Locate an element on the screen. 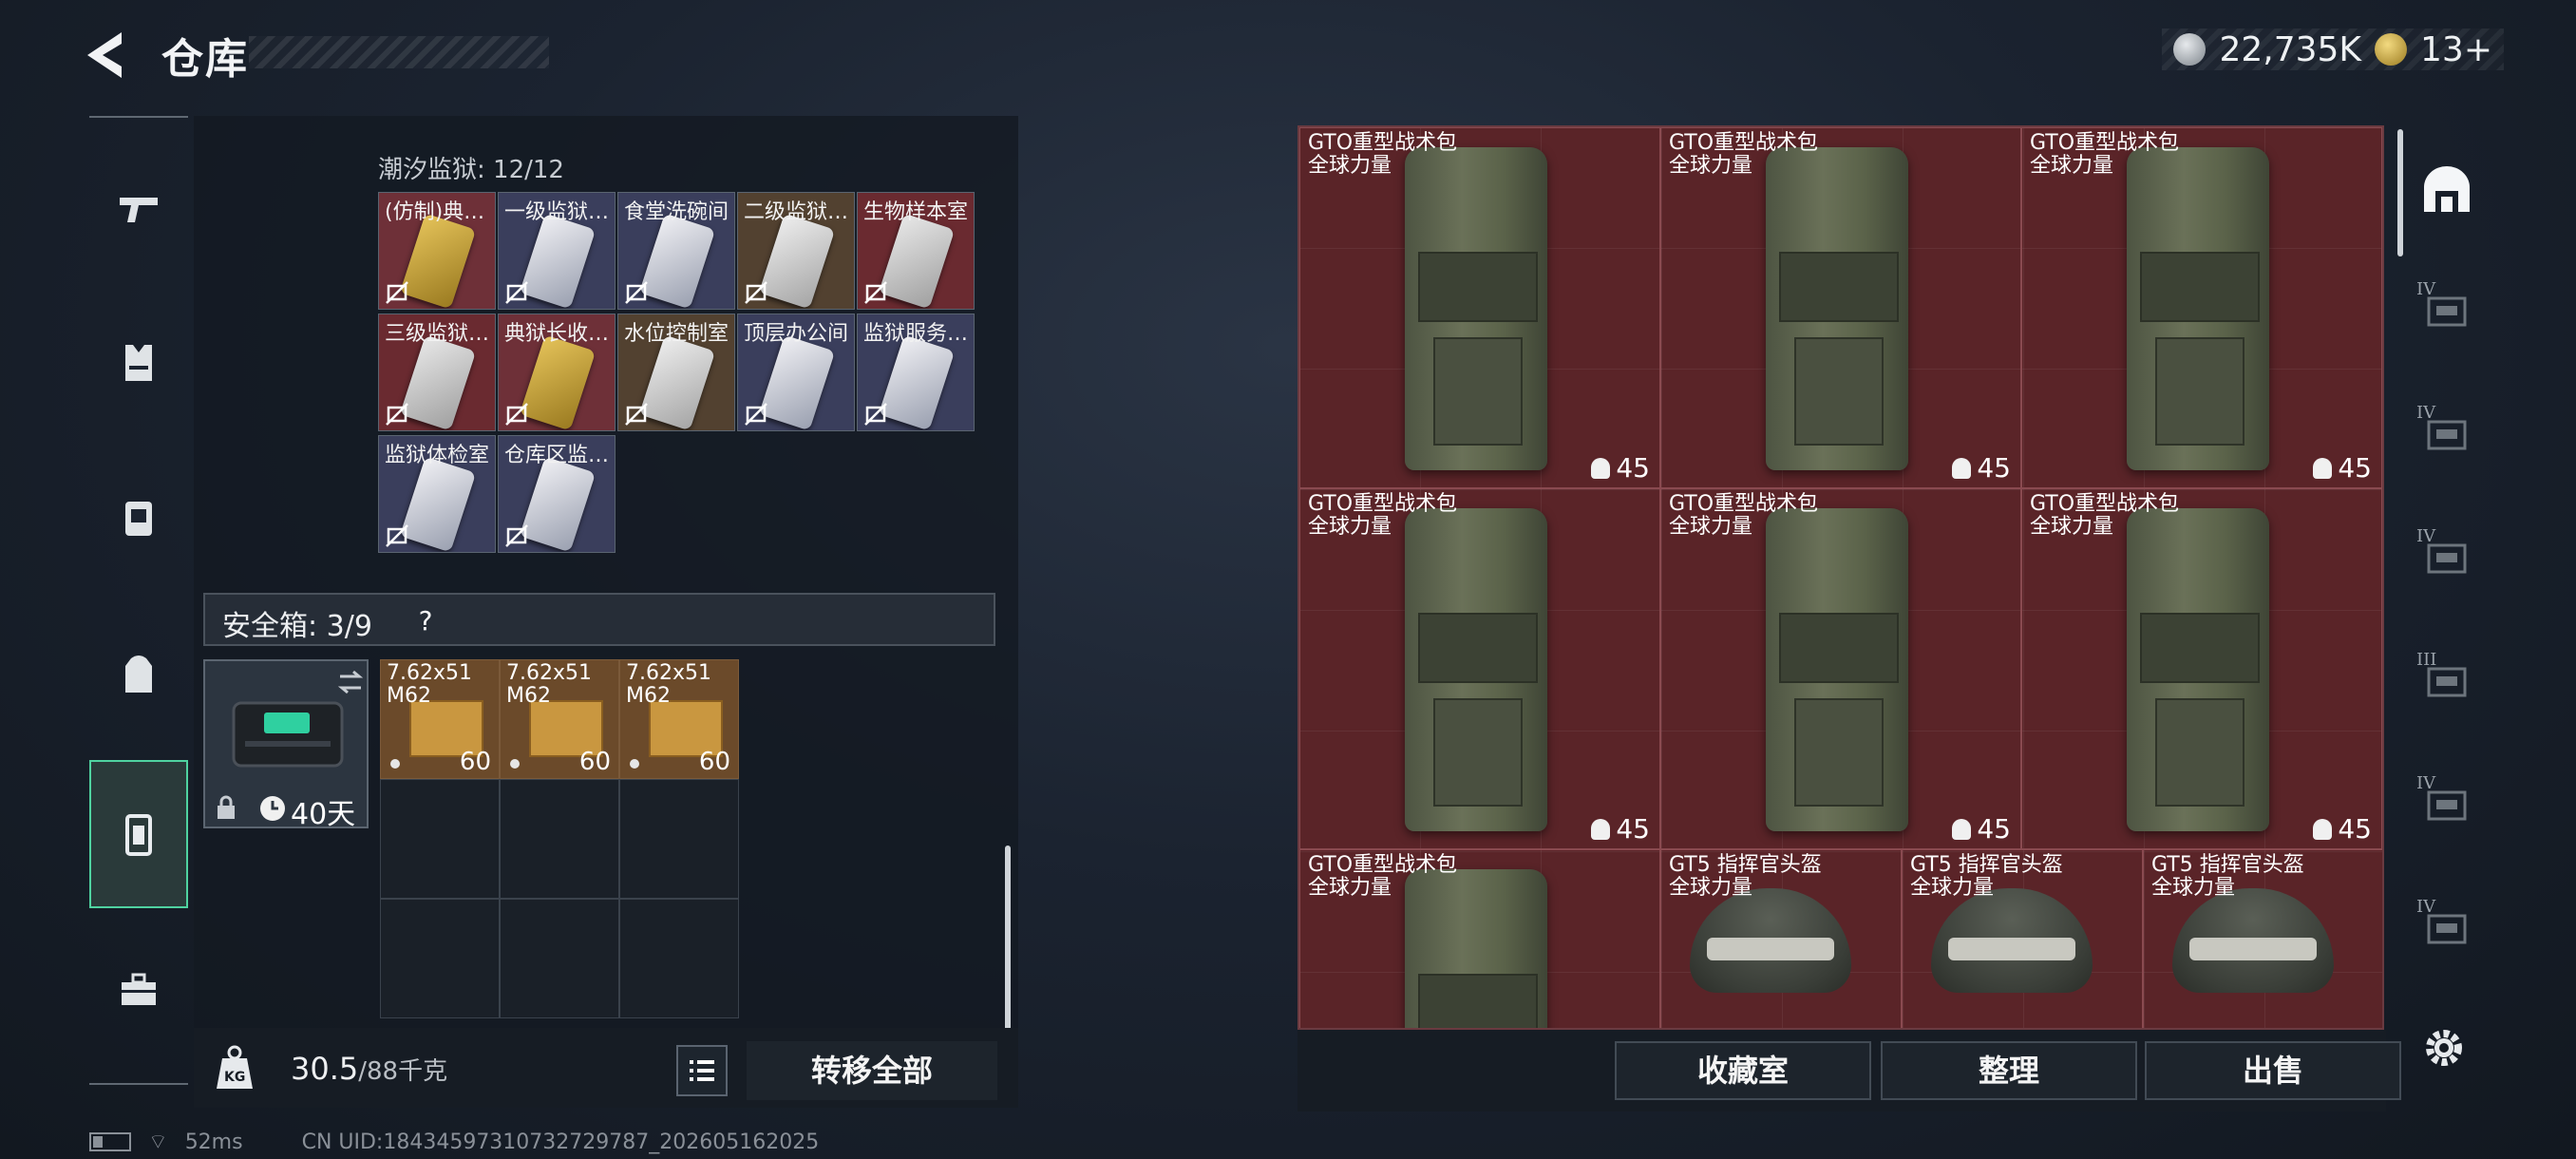 Image resolution: width=2576 pixels, height=1159 pixels. battery-icon is located at coordinates (110, 1141).